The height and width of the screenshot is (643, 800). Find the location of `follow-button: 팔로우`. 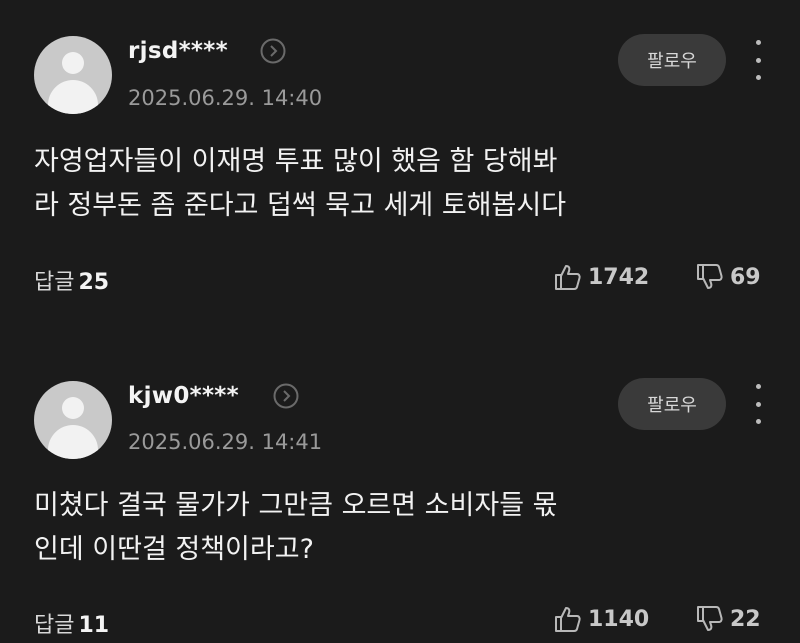

follow-button: 팔로우 is located at coordinates (672, 404).